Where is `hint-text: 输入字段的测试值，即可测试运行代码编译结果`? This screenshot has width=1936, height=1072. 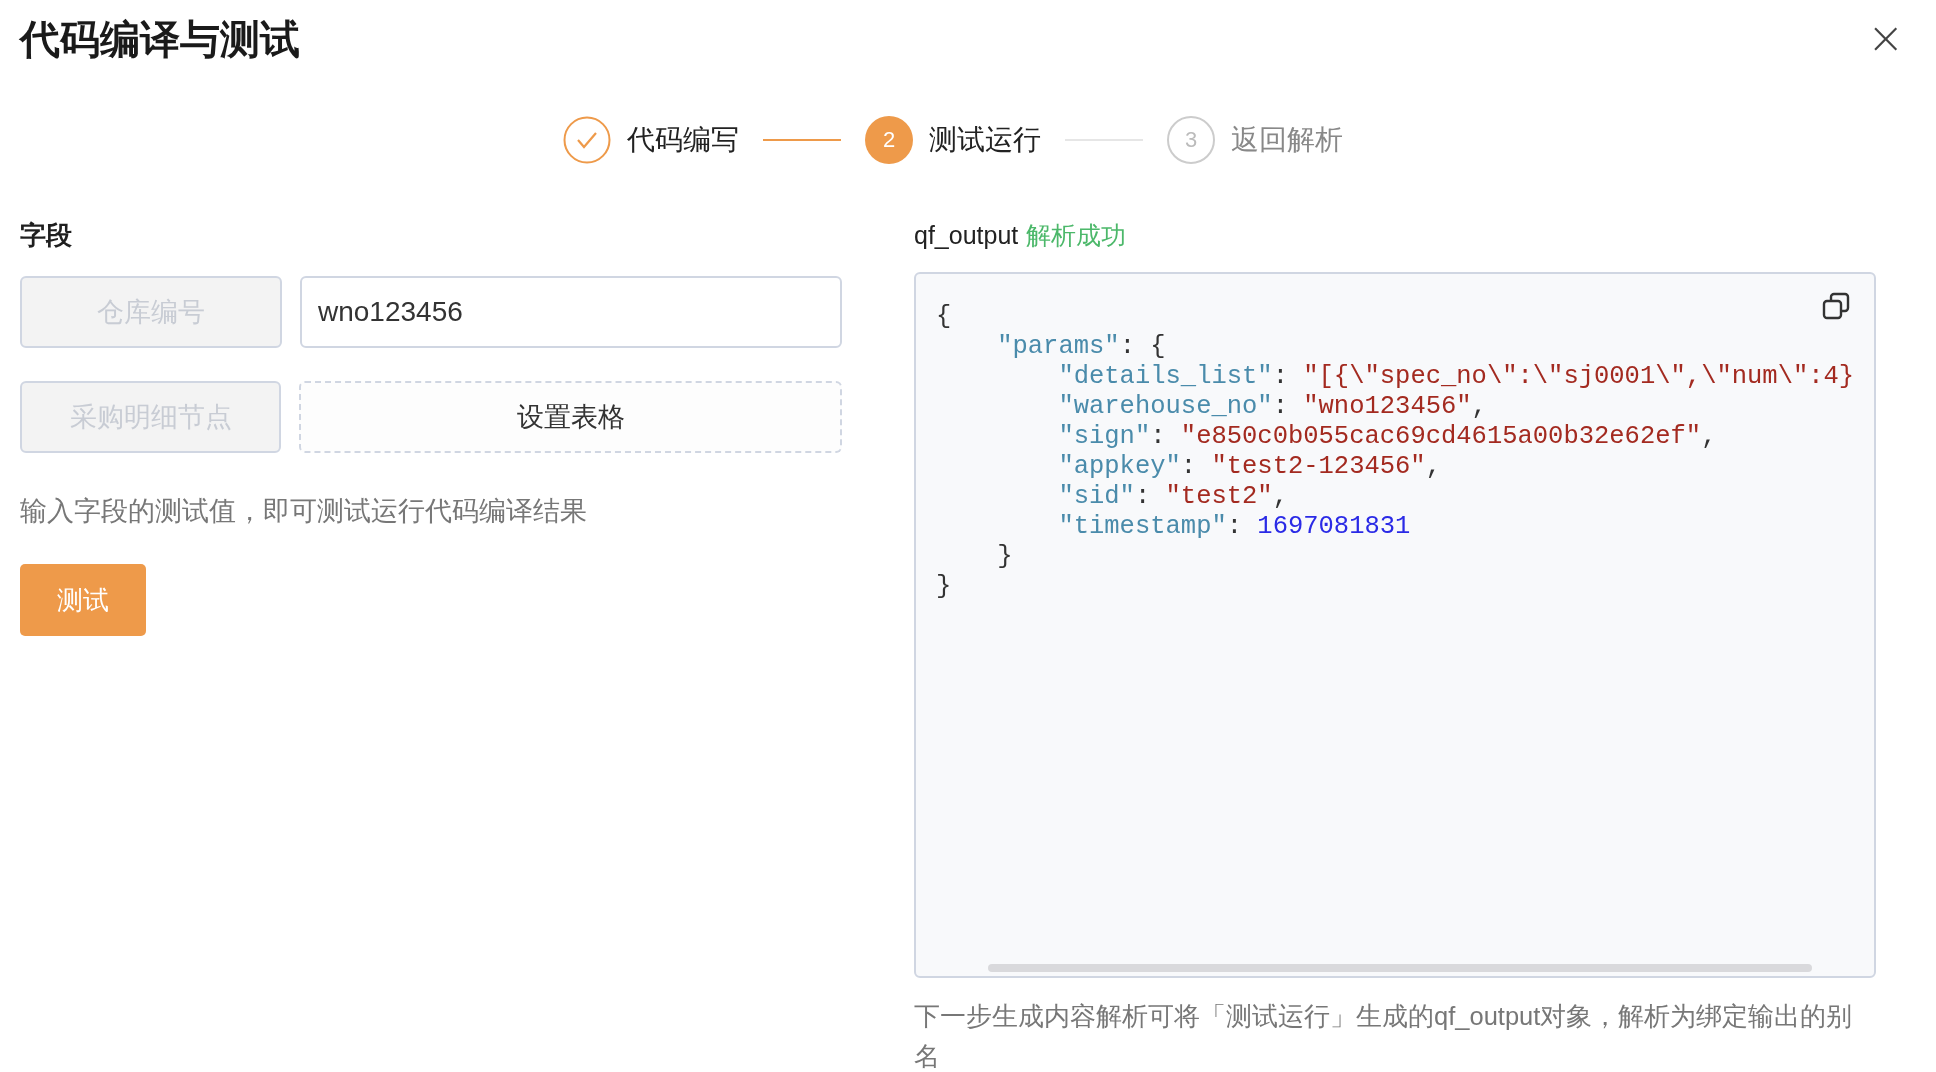 hint-text: 输入字段的测试值，即可测试运行代码编译结果 is located at coordinates (304, 511).